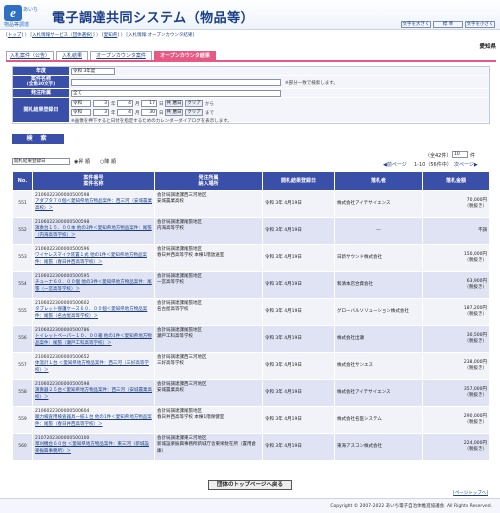  I want to click on delivery-place: 瀬戸工科高等学校, so click(175, 337).